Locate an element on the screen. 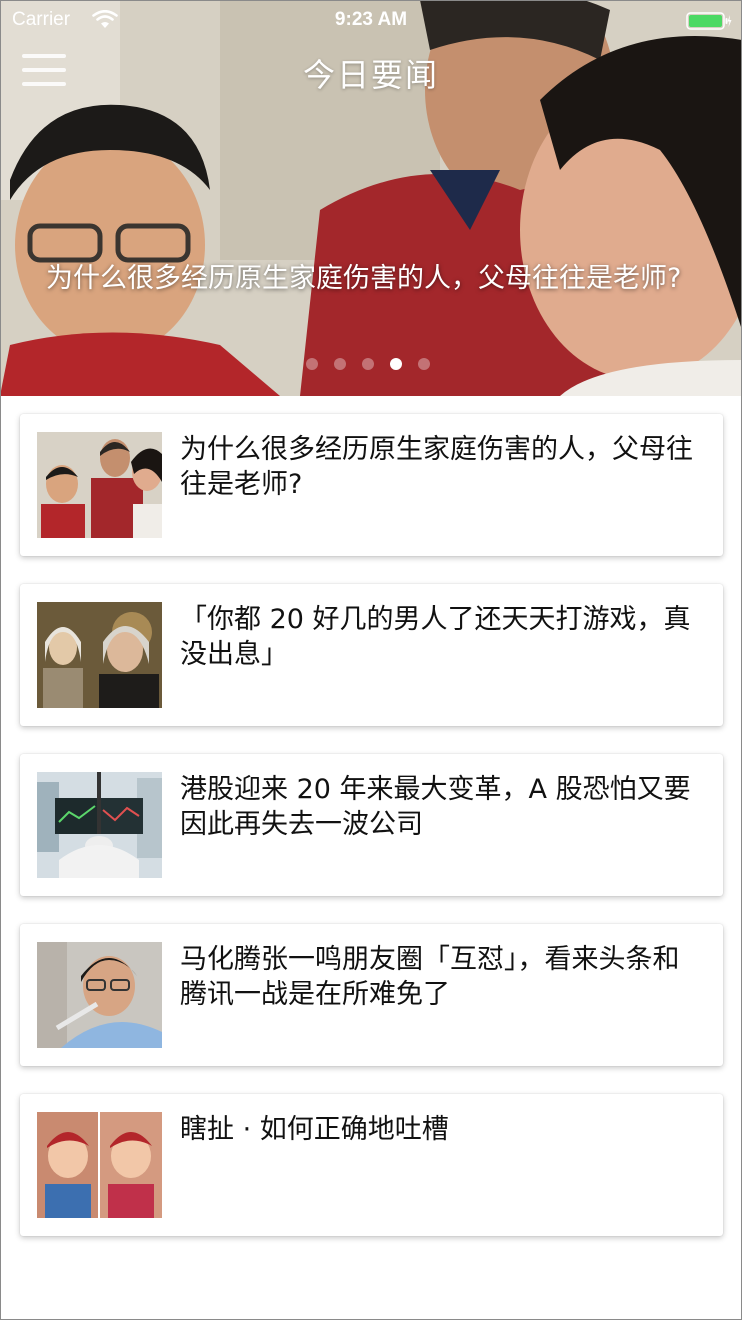 This screenshot has width=742, height=1320. news-title: 「你都 20 好几的男人了还天天打游戏，真没出息」 is located at coordinates (435, 637).